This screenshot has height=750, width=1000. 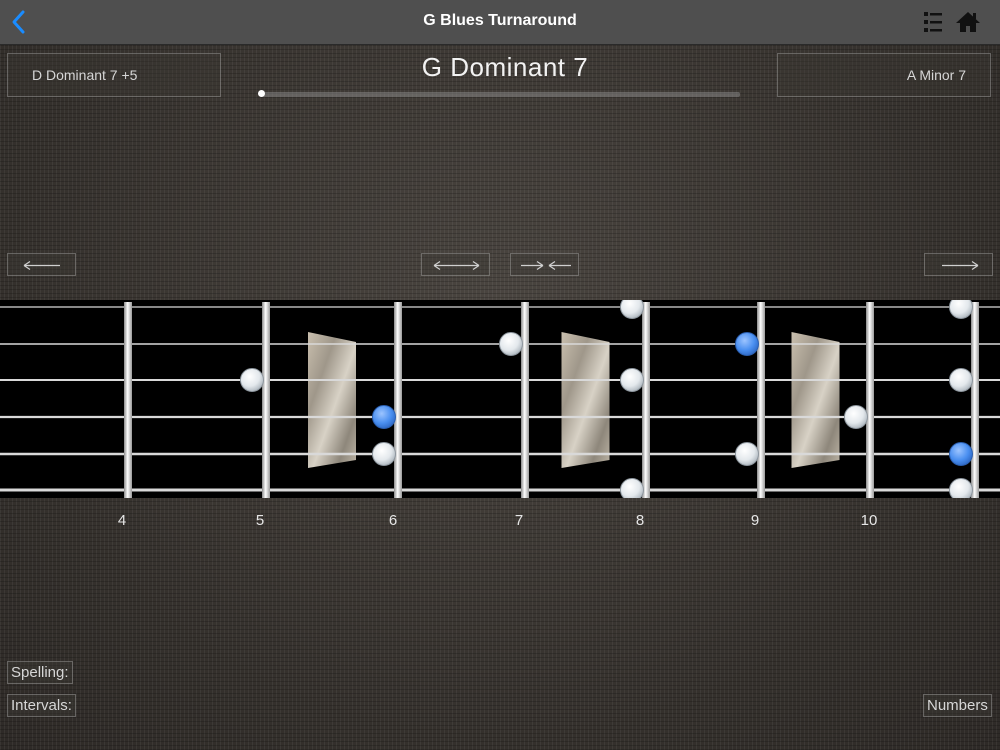 What do you see at coordinates (968, 22) in the screenshot?
I see `home-icon` at bounding box center [968, 22].